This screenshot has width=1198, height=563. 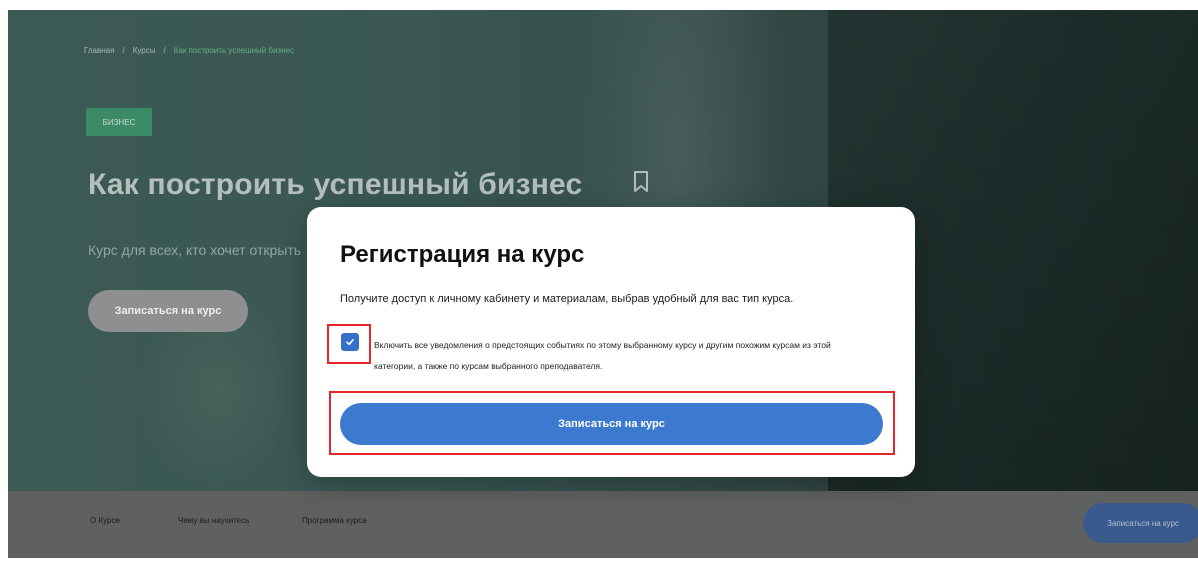 What do you see at coordinates (213, 520) in the screenshot?
I see `subnav-item-learn: Чему вы научитесь` at bounding box center [213, 520].